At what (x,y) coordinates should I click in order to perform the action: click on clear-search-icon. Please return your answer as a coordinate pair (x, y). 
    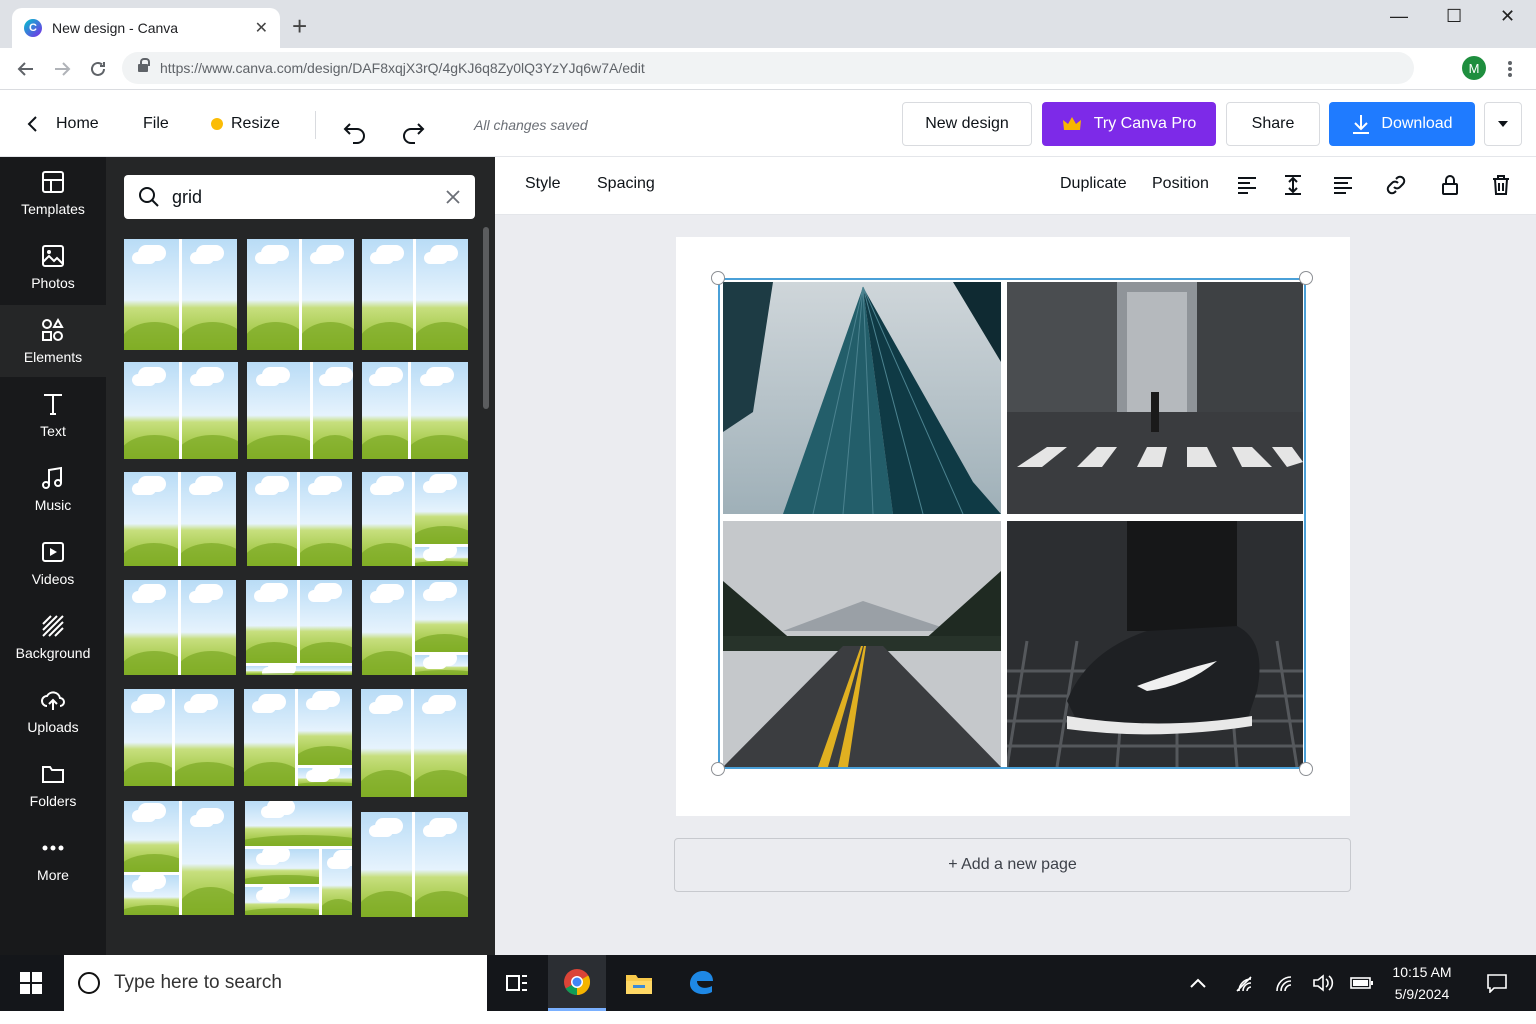
    Looking at the image, I should click on (453, 197).